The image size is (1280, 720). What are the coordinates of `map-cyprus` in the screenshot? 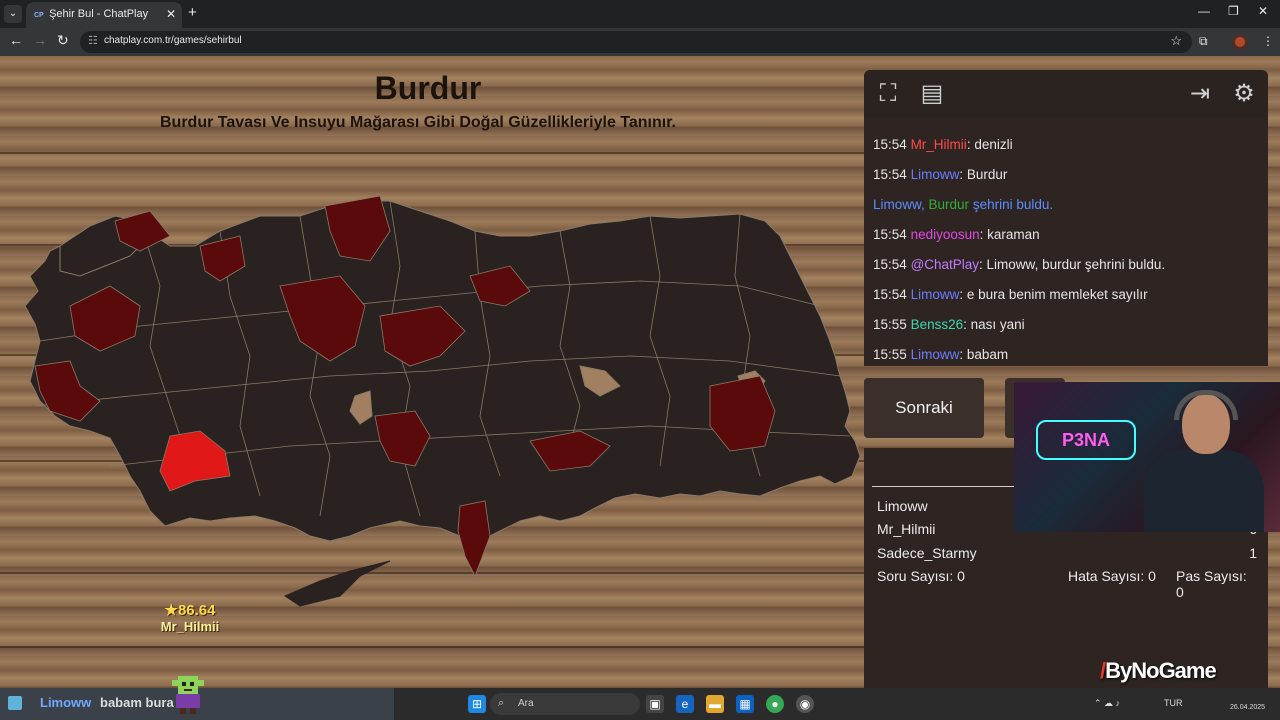 It's located at (337, 583).